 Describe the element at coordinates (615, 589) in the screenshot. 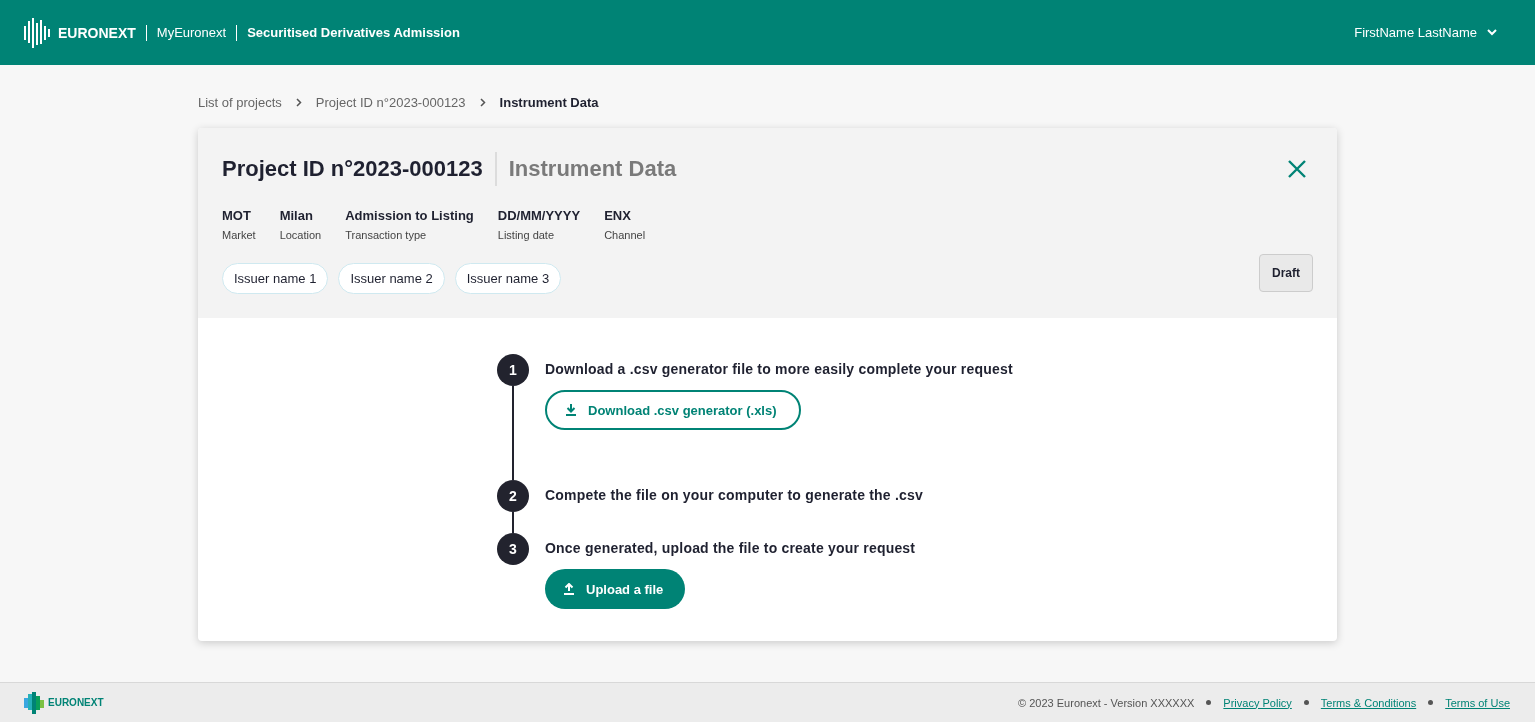

I see `upload-button: Upload a file` at that location.